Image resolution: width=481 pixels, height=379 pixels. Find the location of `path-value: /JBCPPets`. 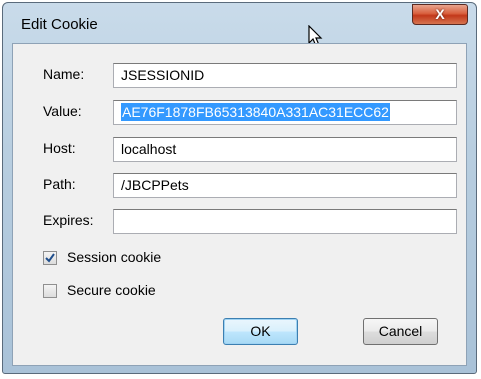

path-value: /JBCPPets is located at coordinates (155, 185).